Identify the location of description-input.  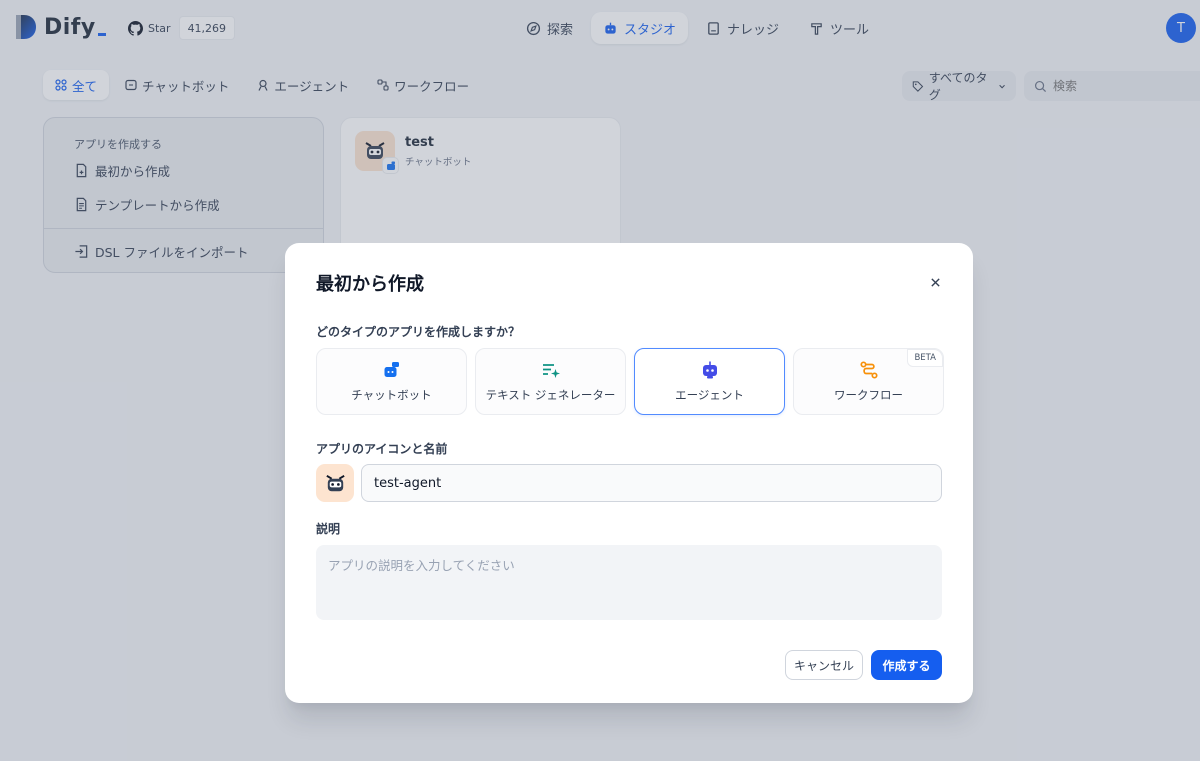
(629, 582).